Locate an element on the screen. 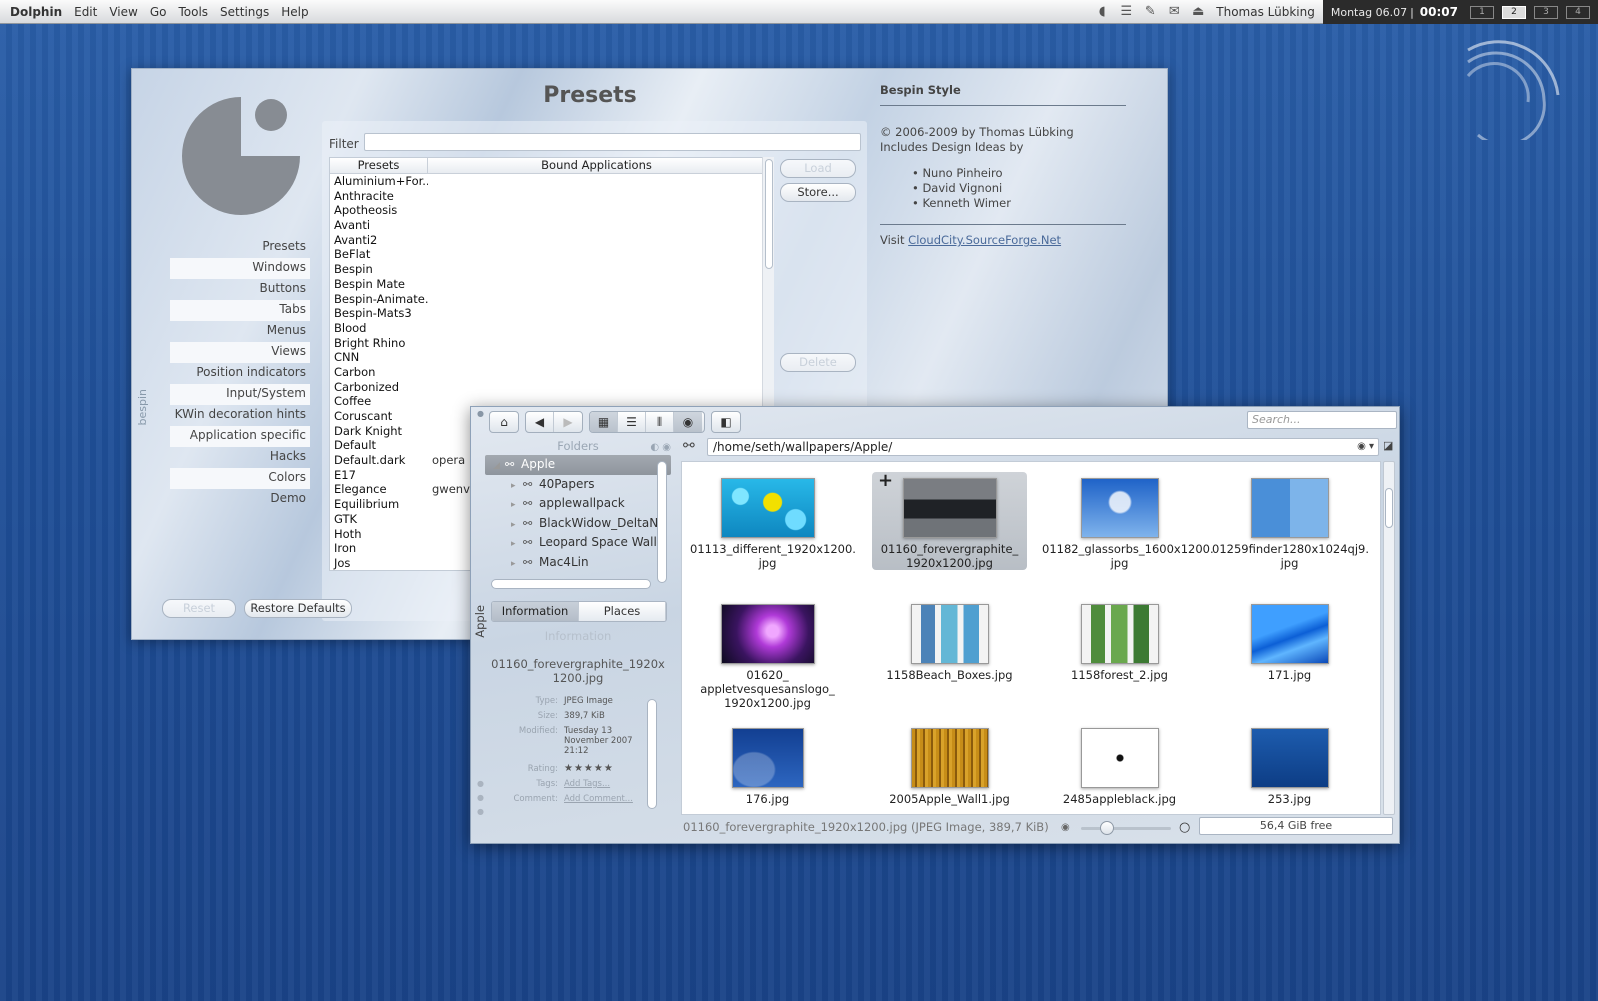 Image resolution: width=1598 pixels, height=1001 pixels. mail-icon: ✉ is located at coordinates (1174, 12).